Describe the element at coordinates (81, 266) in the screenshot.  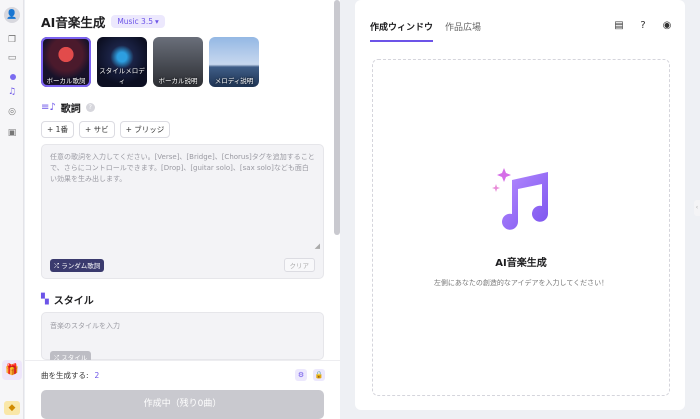
I see `random-lyrics-label: ランダム歌詞` at that location.